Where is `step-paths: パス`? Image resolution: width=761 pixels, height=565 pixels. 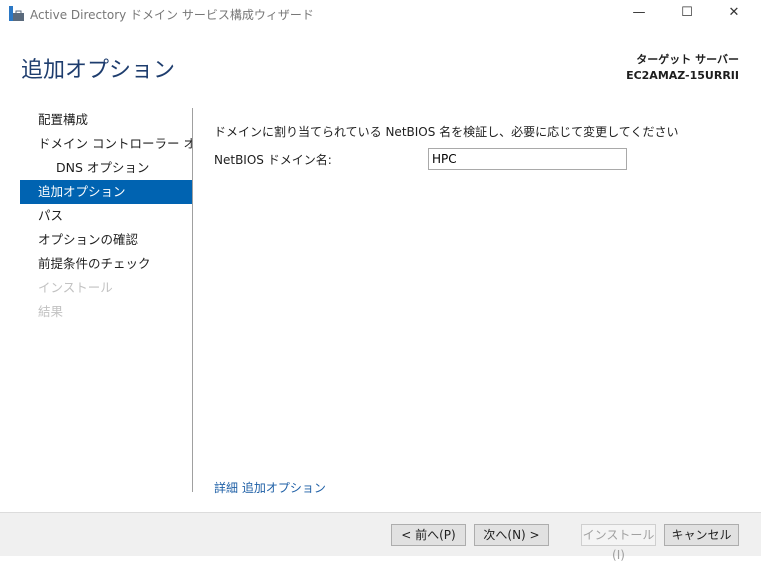
step-paths: パス is located at coordinates (106, 216).